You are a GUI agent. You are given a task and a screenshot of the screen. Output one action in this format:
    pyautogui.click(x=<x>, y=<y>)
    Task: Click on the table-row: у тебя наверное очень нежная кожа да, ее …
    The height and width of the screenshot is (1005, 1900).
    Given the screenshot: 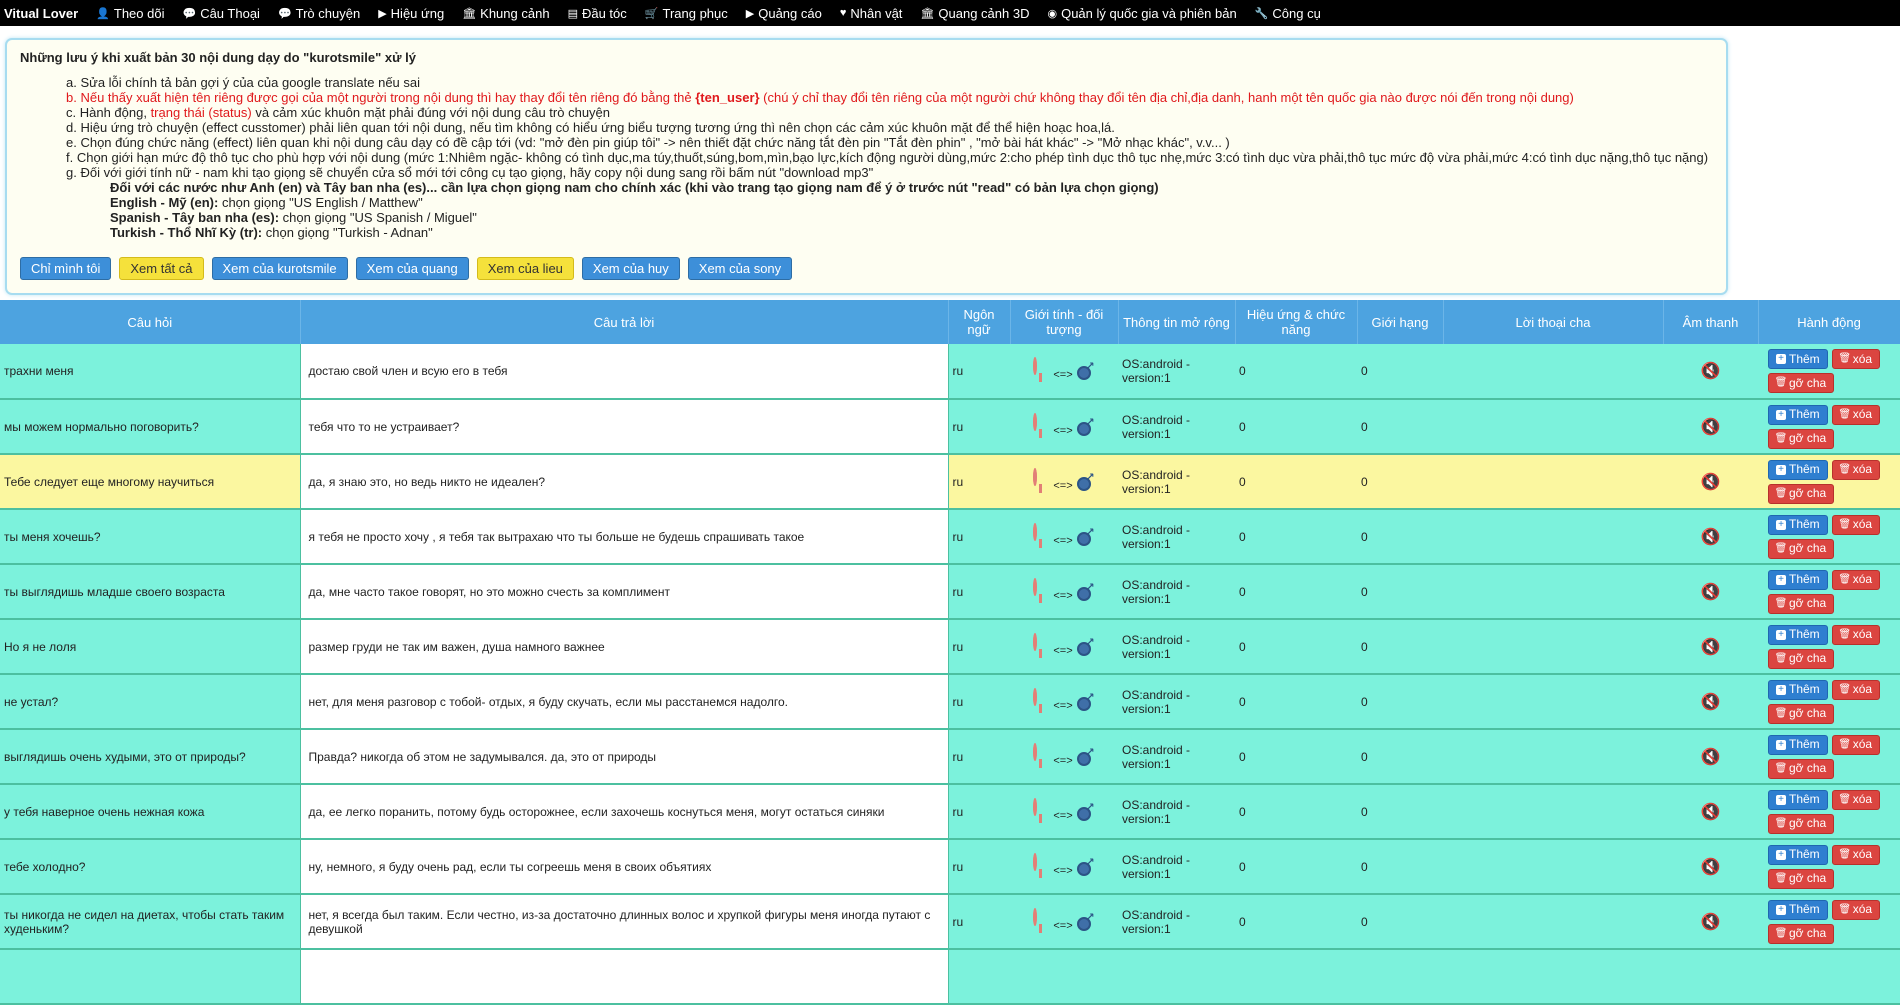 What is the action you would take?
    pyautogui.click(x=950, y=812)
    